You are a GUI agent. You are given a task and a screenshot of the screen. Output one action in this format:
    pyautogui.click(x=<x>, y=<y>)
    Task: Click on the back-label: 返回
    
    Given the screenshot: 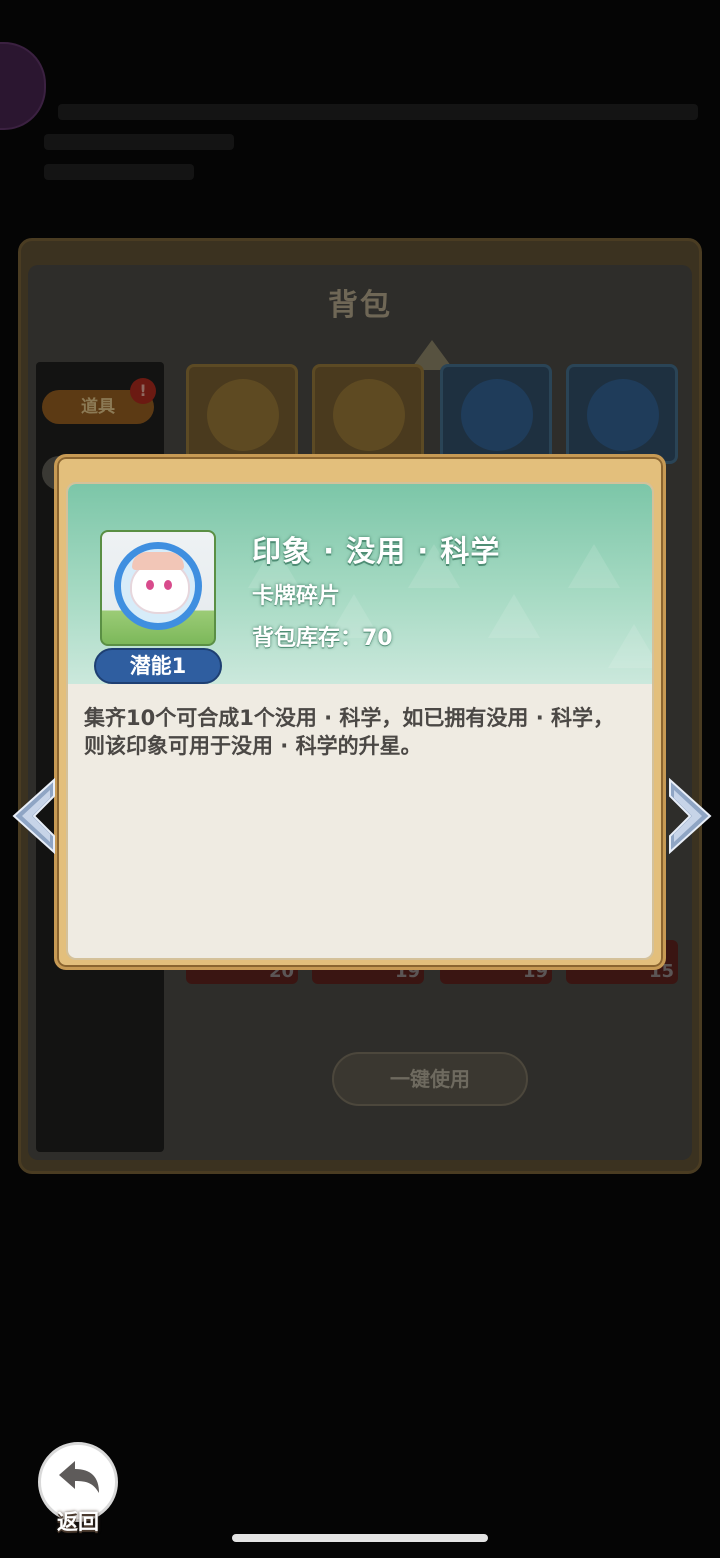 What is the action you would take?
    pyautogui.click(x=78, y=1522)
    